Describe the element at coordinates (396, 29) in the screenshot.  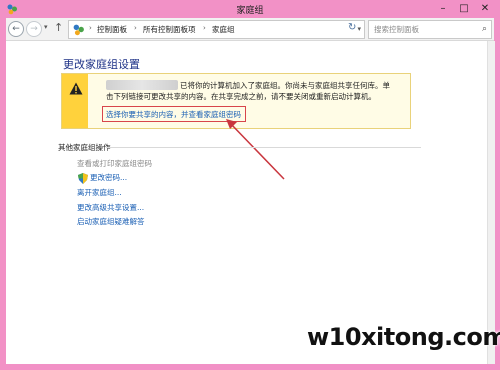
I see `search-input: 搜索控制面板` at that location.